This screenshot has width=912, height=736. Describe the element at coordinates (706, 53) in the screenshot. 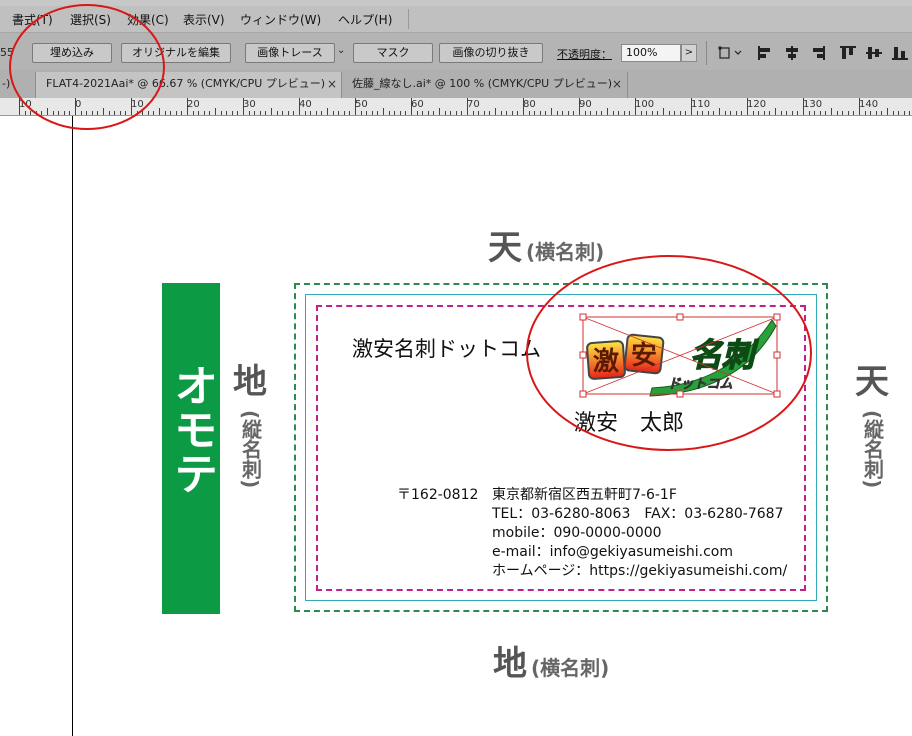

I see `control-separator` at that location.